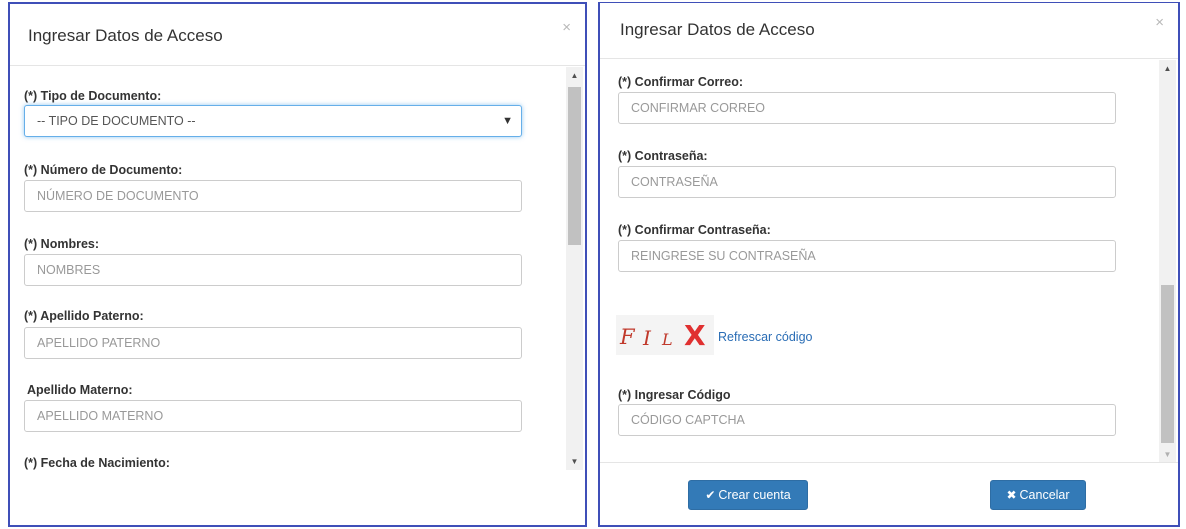 The width and height of the screenshot is (1186, 529). I want to click on maternal-surname-placeholder: APELLIDO MATERNO, so click(100, 416).